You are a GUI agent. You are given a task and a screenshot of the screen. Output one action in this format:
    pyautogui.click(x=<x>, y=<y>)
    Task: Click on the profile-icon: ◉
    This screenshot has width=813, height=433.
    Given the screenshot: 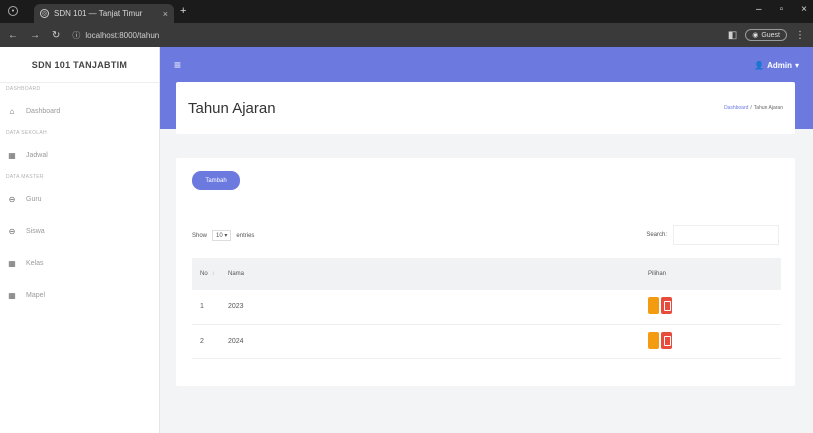 What is the action you would take?
    pyautogui.click(x=755, y=35)
    